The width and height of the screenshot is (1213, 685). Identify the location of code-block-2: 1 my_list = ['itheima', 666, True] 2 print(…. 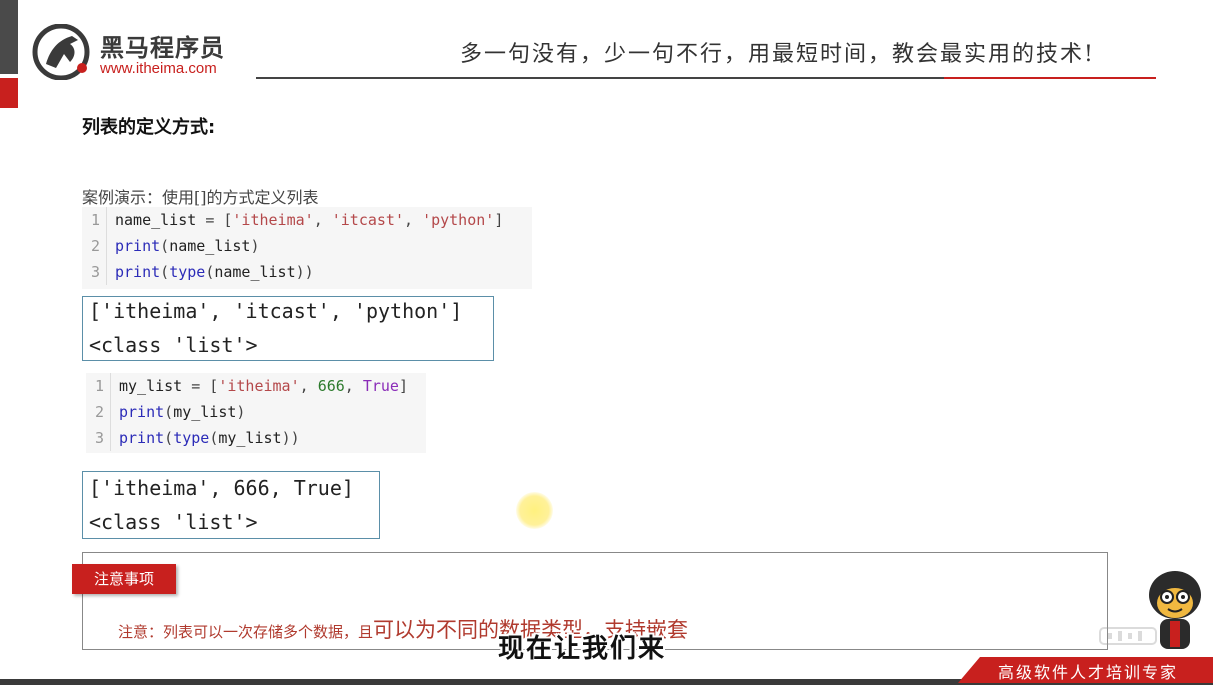
(256, 413).